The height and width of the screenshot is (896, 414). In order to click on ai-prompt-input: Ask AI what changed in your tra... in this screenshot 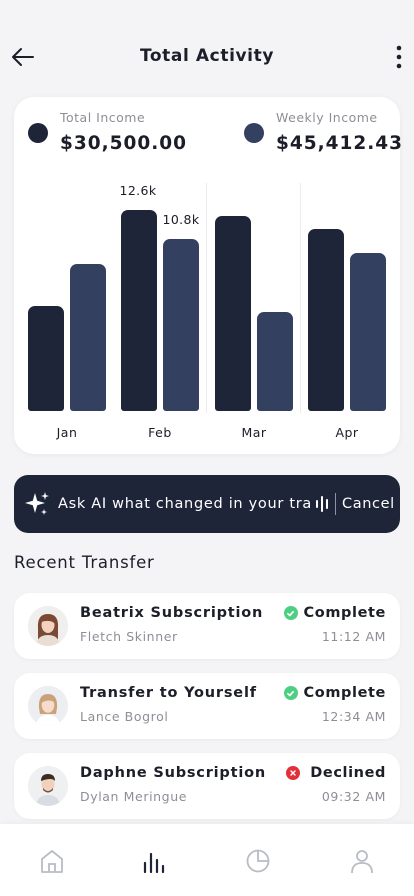, I will do `click(184, 504)`.